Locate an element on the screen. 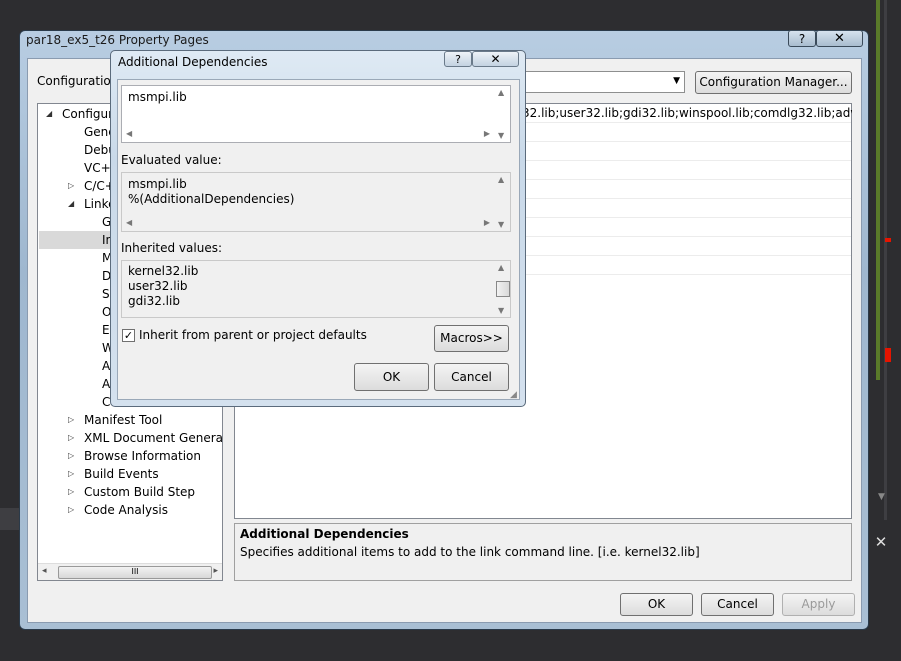  inherited-values-box: kernel32.lib user32.lib gdi32.lib ▲ ▼ is located at coordinates (316, 289).